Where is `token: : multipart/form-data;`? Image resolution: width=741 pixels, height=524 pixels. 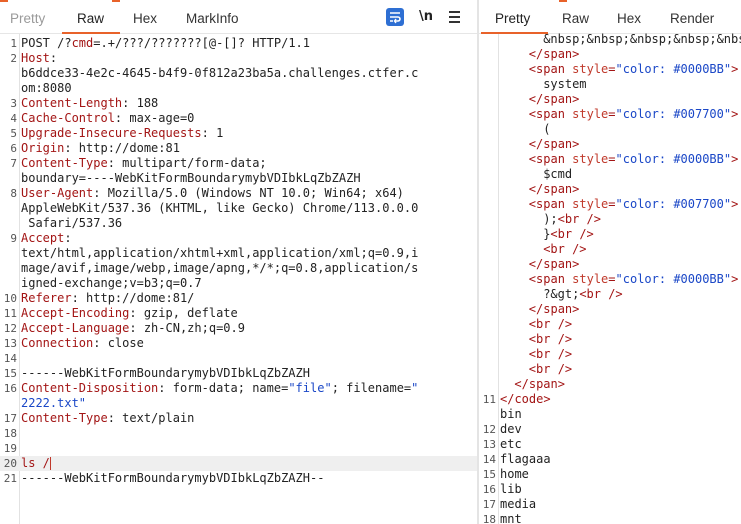 token: : multipart/form-data; is located at coordinates (187, 163).